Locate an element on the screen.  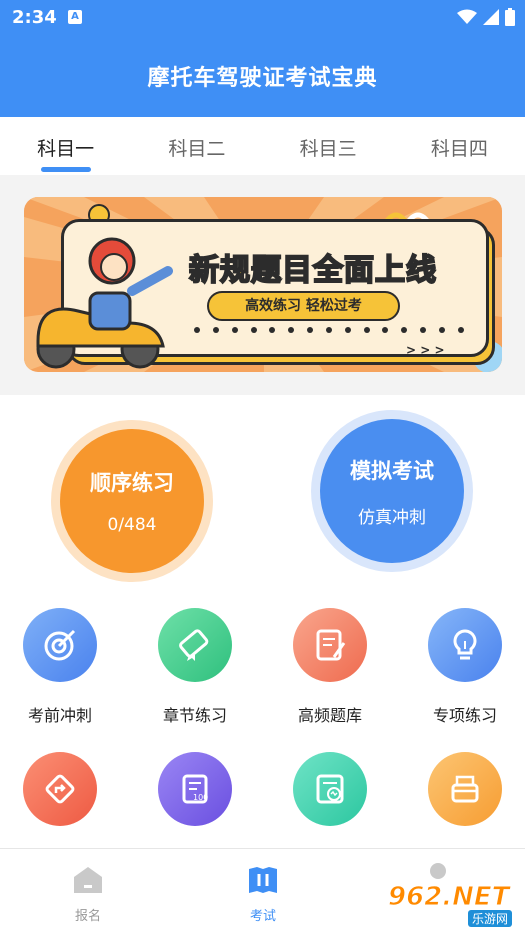
grid-label: 高频题库 is located at coordinates (329, 715).